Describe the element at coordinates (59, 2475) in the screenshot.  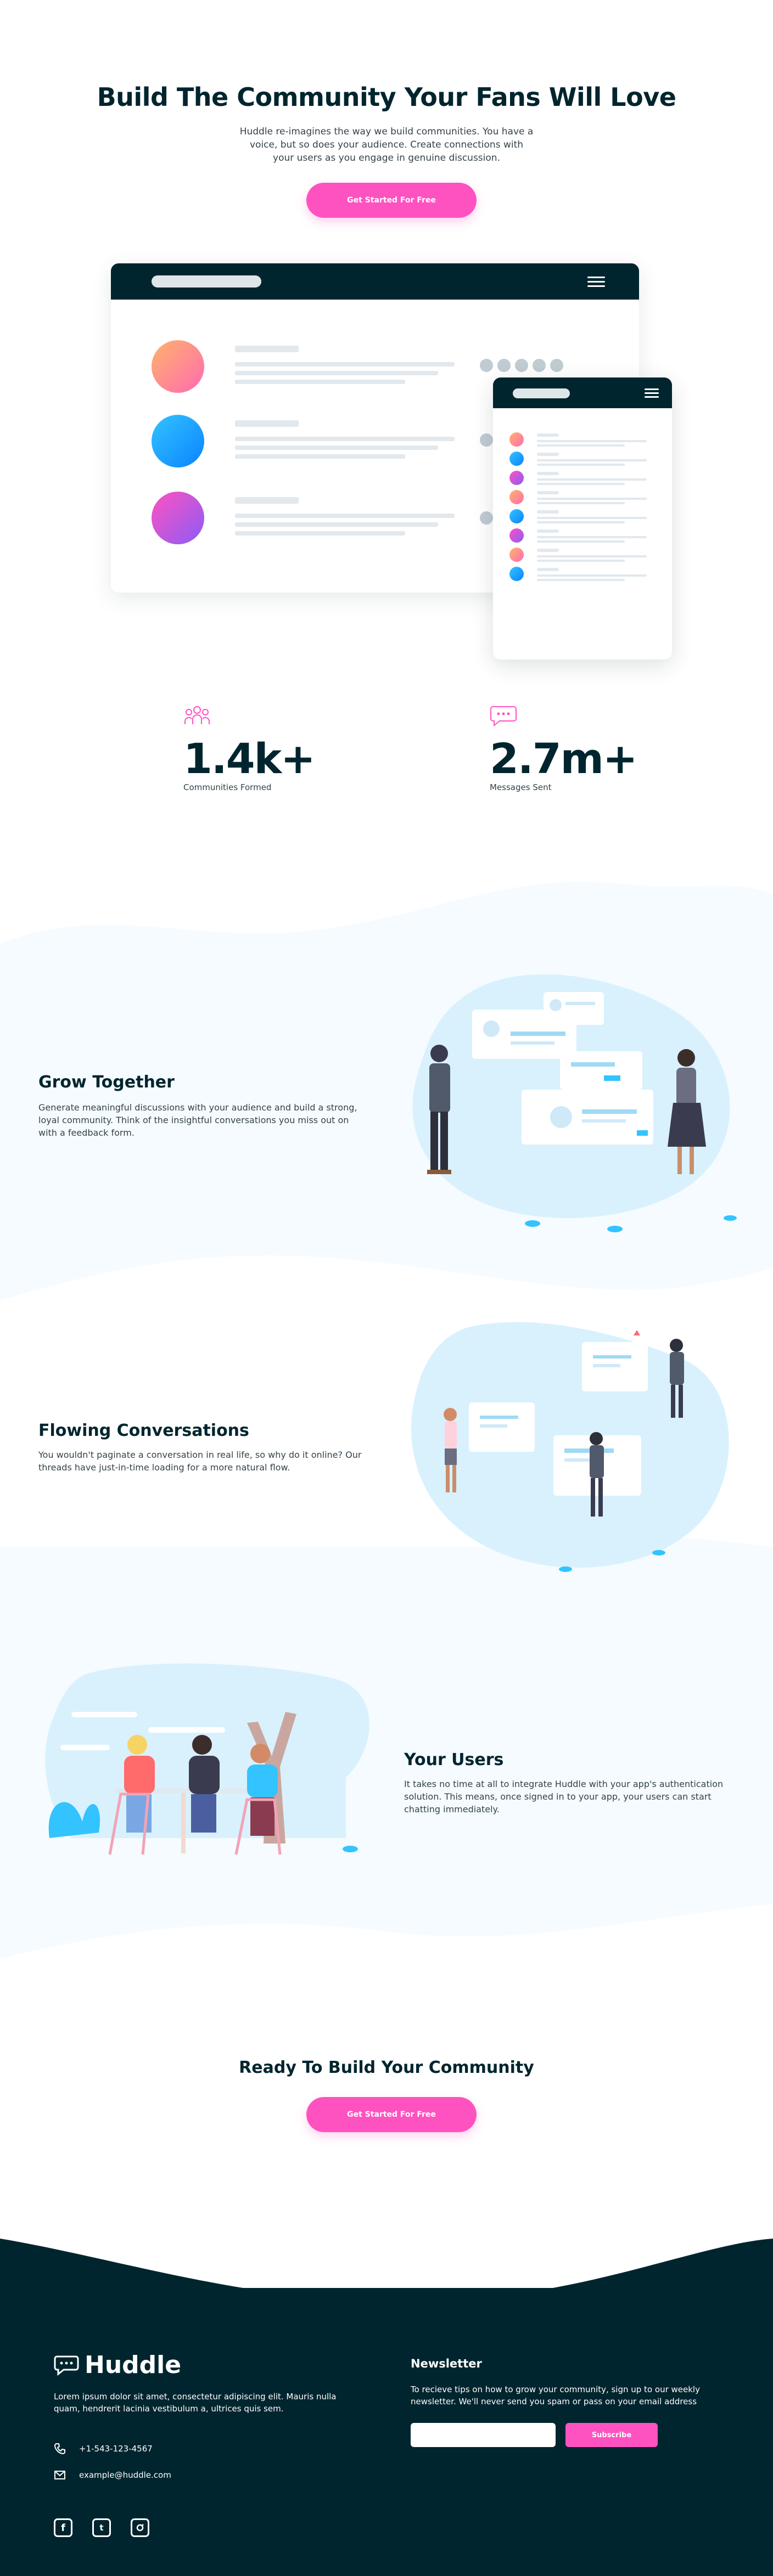
I see `email-icon` at that location.